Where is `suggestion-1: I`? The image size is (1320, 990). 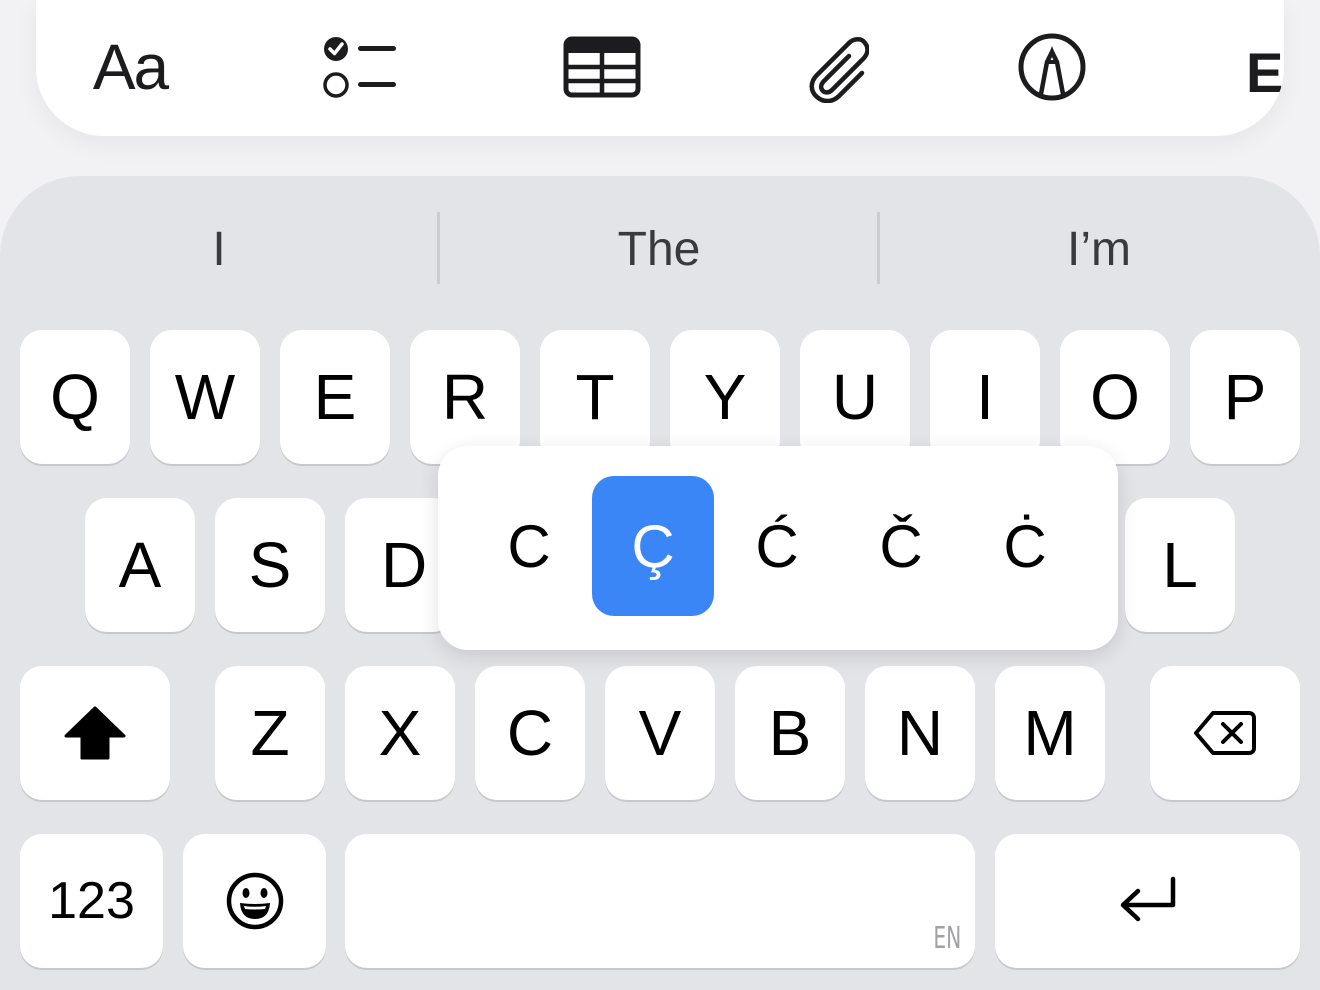 suggestion-1: I is located at coordinates (219, 249).